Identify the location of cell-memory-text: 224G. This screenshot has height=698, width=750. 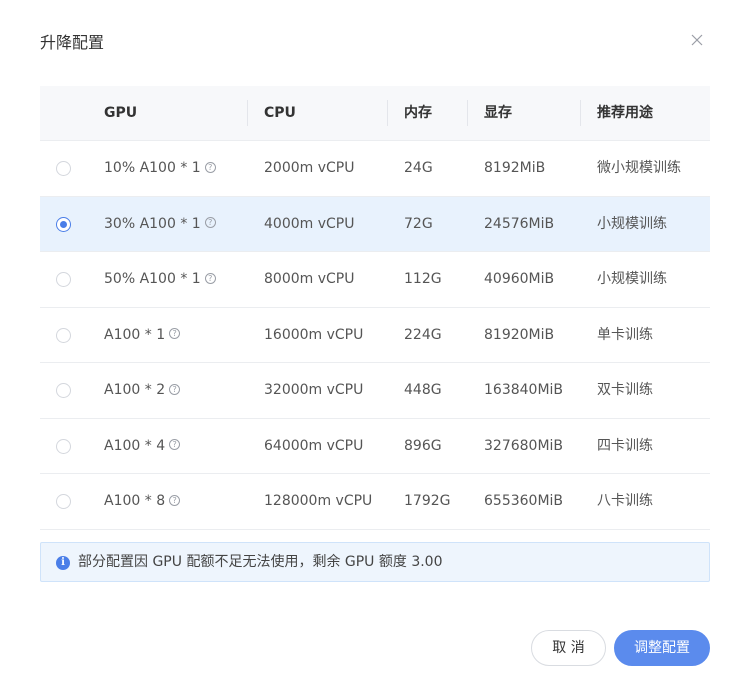
(423, 334).